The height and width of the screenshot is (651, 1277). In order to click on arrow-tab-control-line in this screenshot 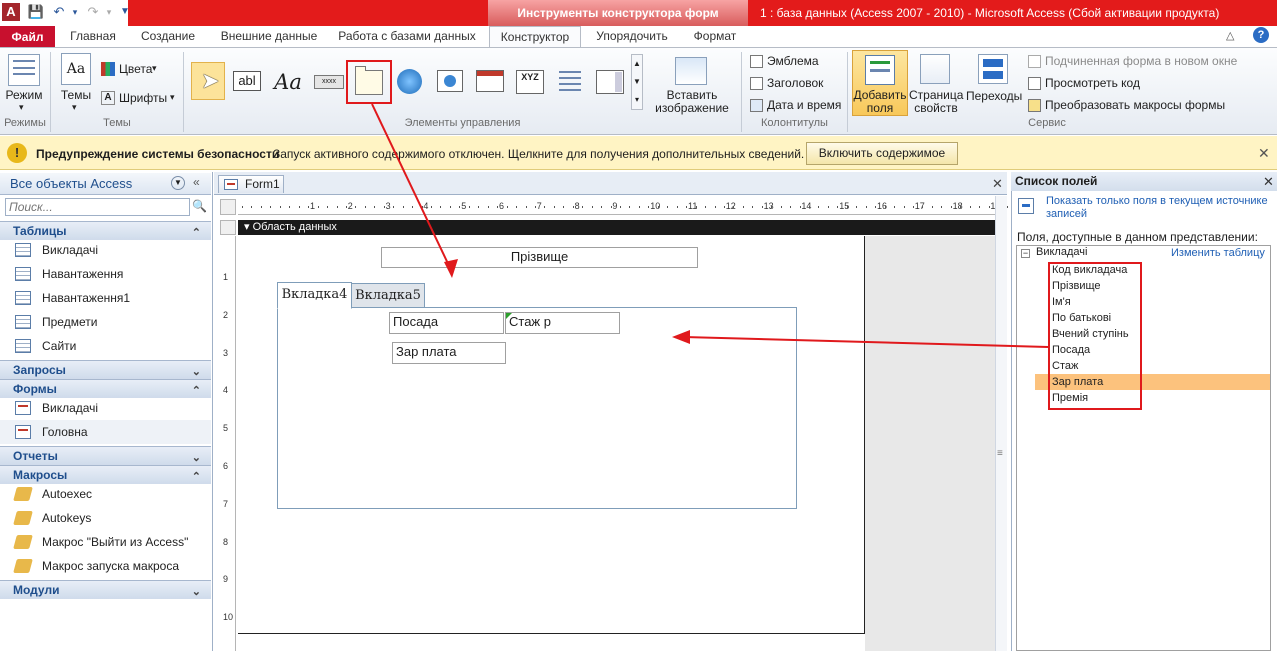, I will do `click(412, 188)`.